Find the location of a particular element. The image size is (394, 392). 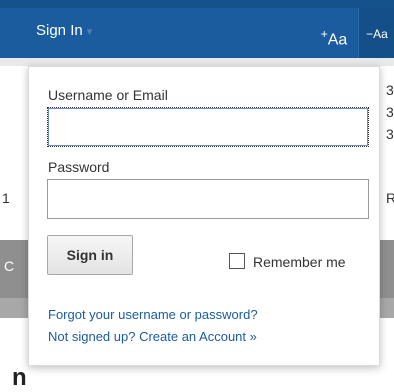

background-text: C is located at coordinates (9, 266).